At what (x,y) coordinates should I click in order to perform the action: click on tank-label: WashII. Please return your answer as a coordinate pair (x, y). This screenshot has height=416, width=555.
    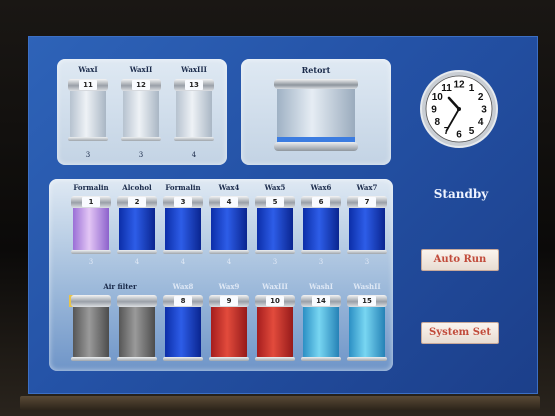
    Looking at the image, I should click on (367, 286).